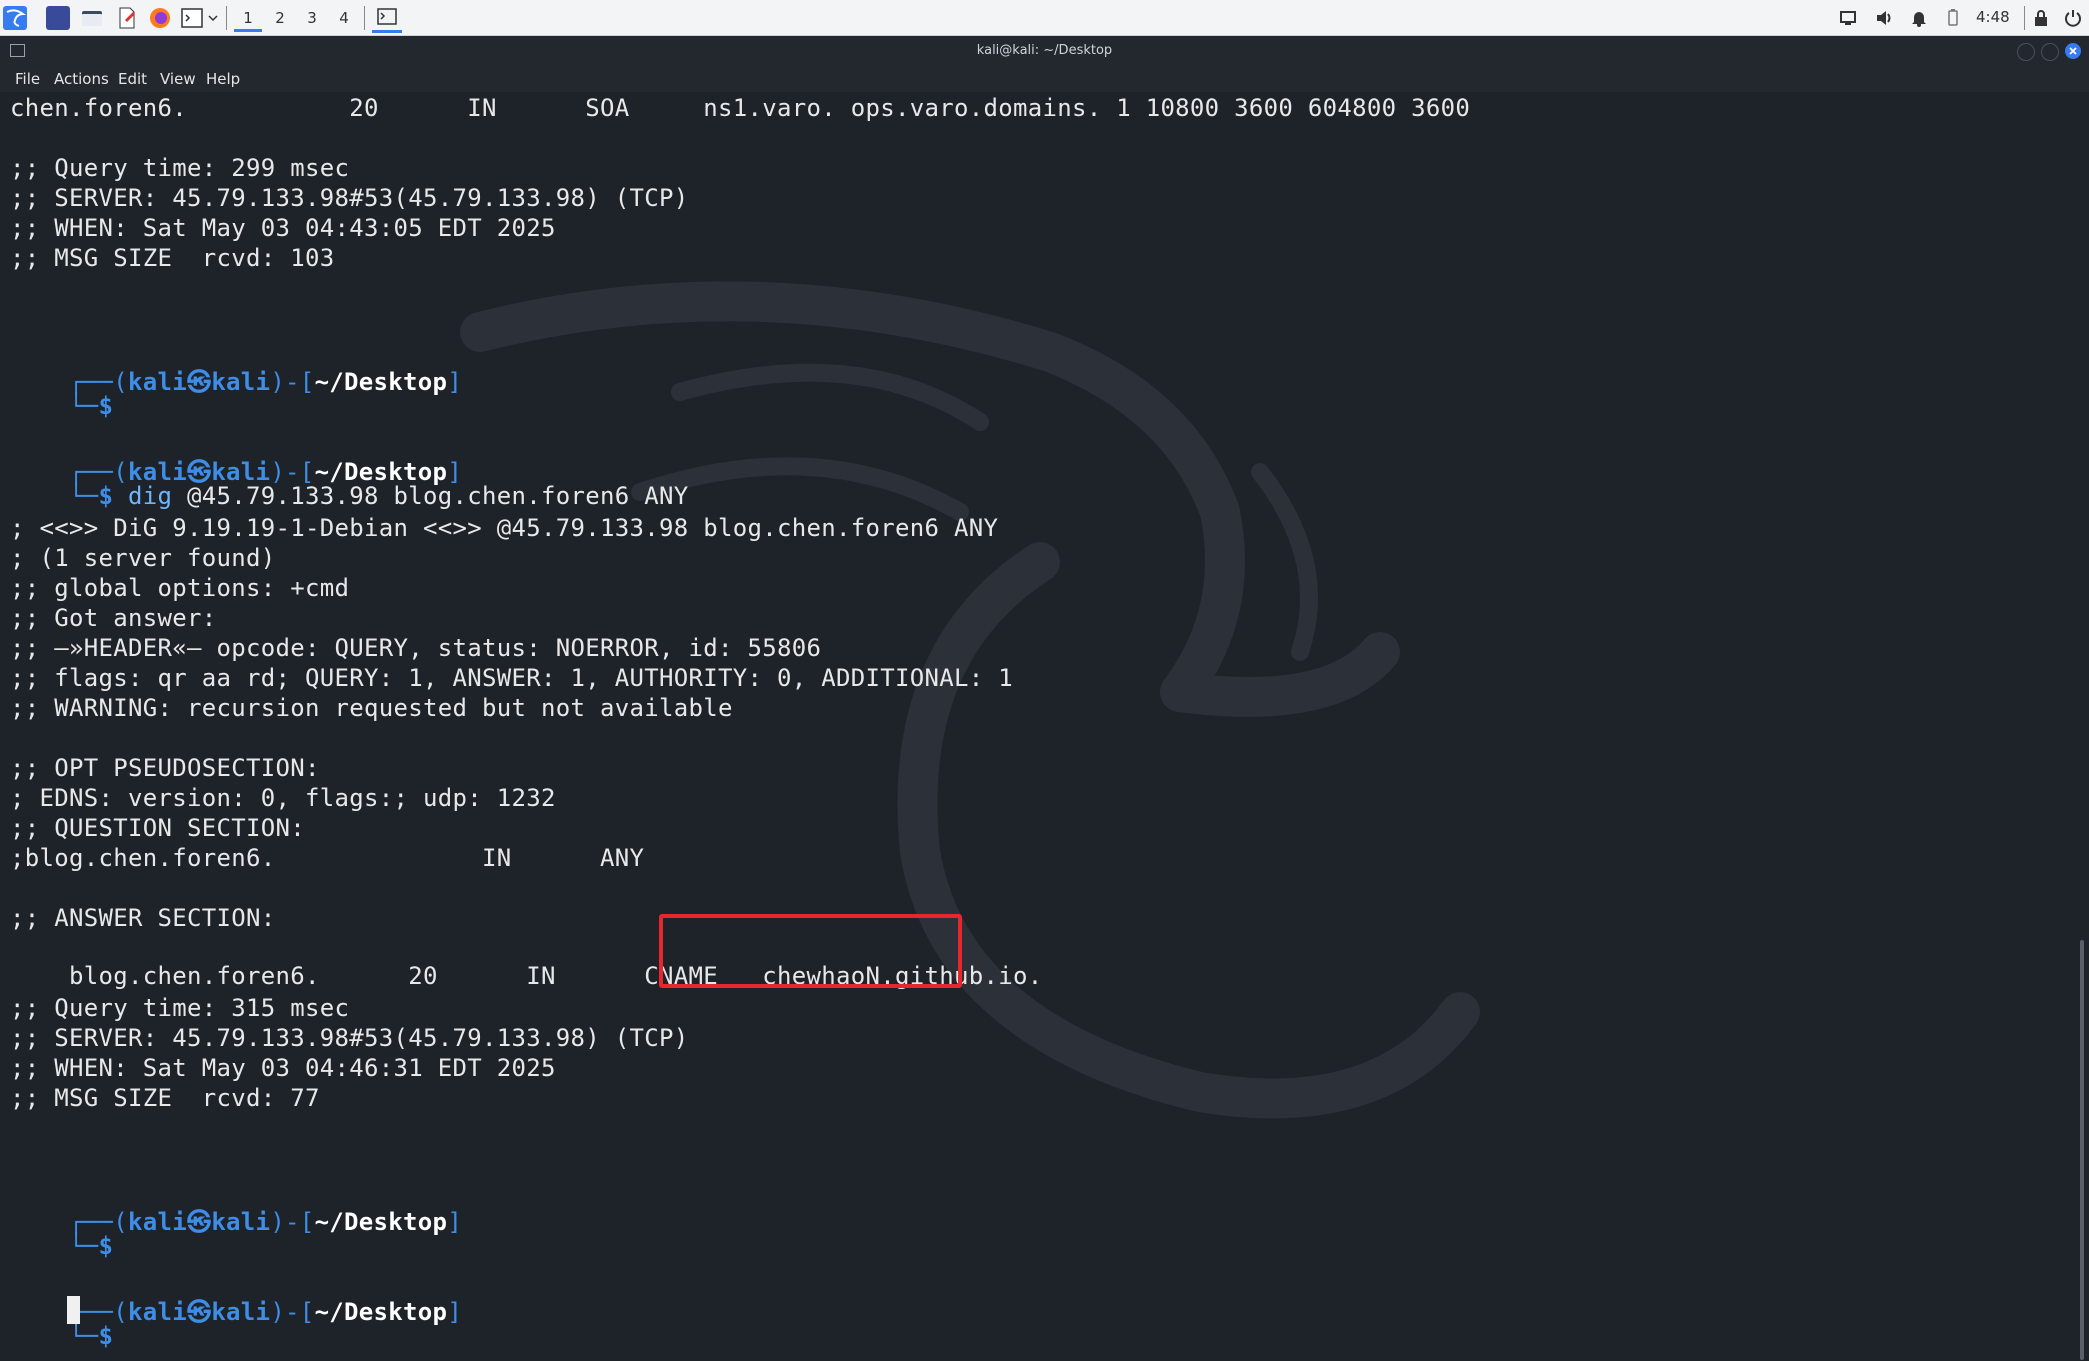 Image resolution: width=2089 pixels, height=1361 pixels. I want to click on power-icon, so click(2073, 18).